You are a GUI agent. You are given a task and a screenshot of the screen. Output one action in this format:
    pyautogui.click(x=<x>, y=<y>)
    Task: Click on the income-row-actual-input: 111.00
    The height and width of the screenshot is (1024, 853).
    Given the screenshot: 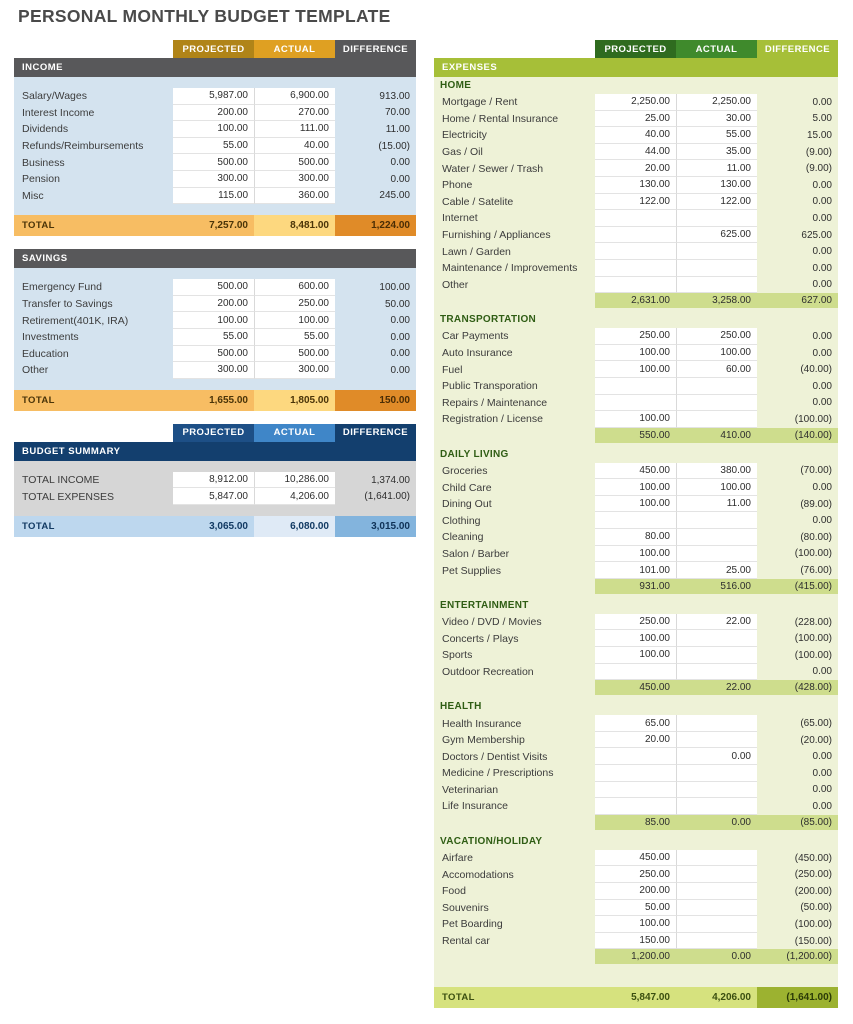 What is the action you would take?
    pyautogui.click(x=294, y=129)
    